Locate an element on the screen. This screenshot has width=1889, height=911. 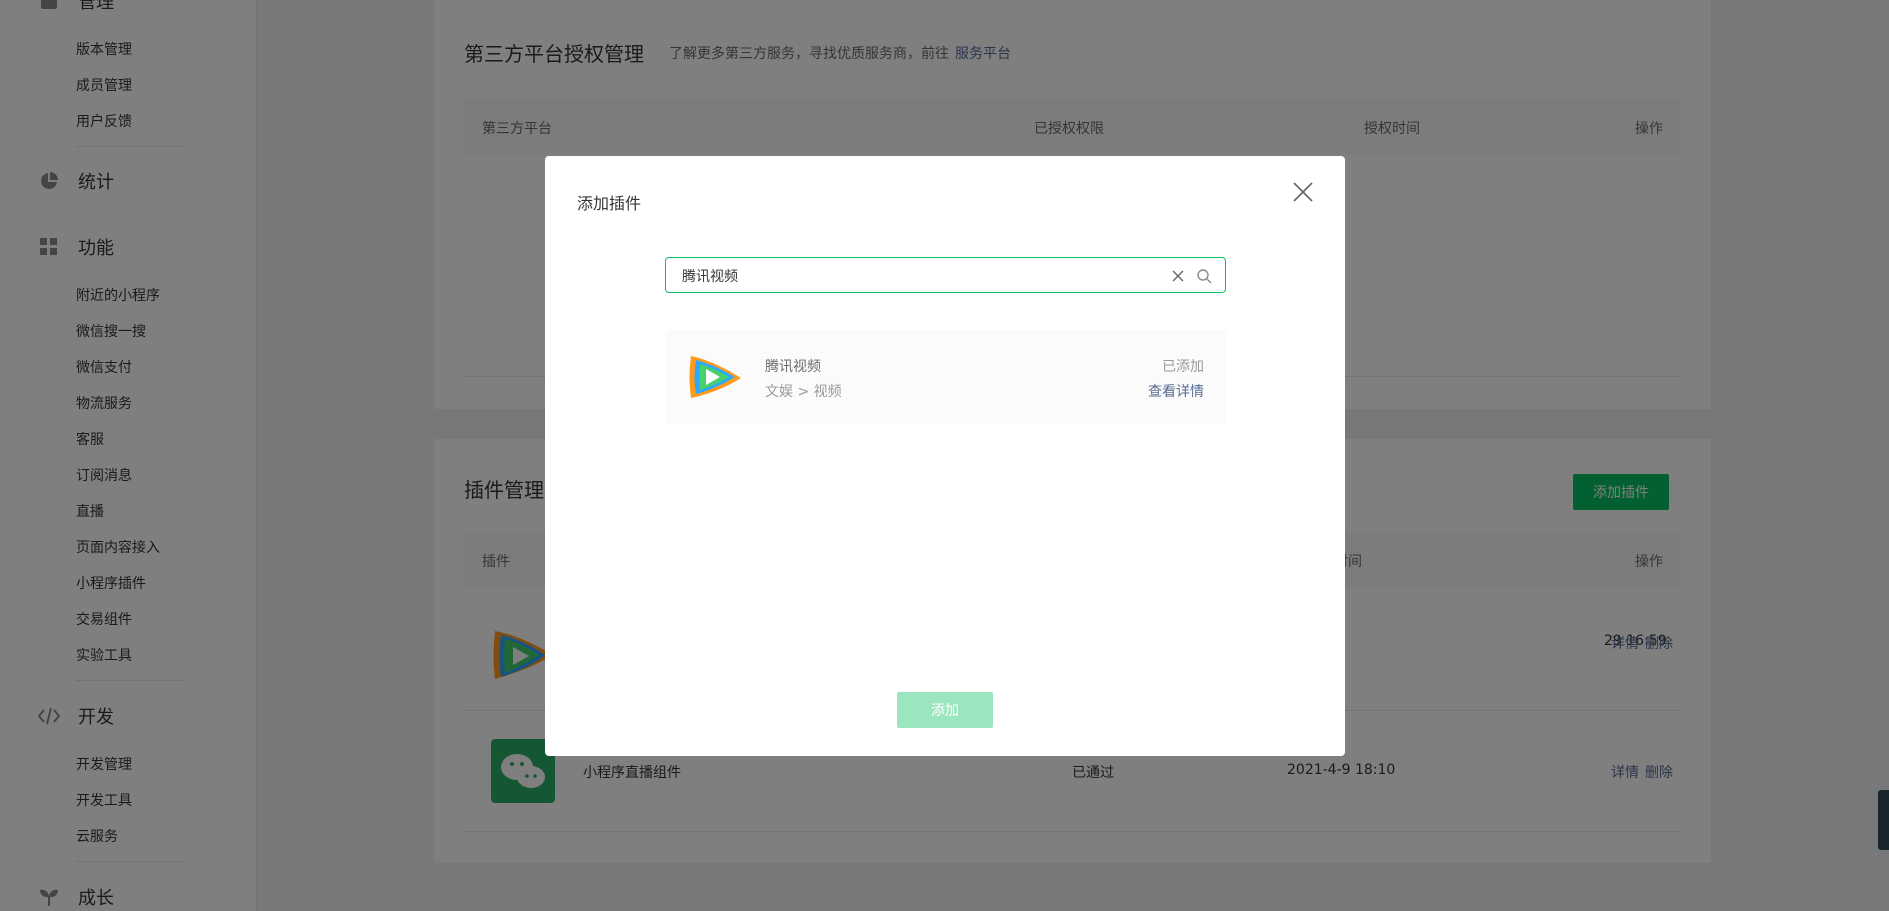
clear-icon is located at coordinates (1178, 276).